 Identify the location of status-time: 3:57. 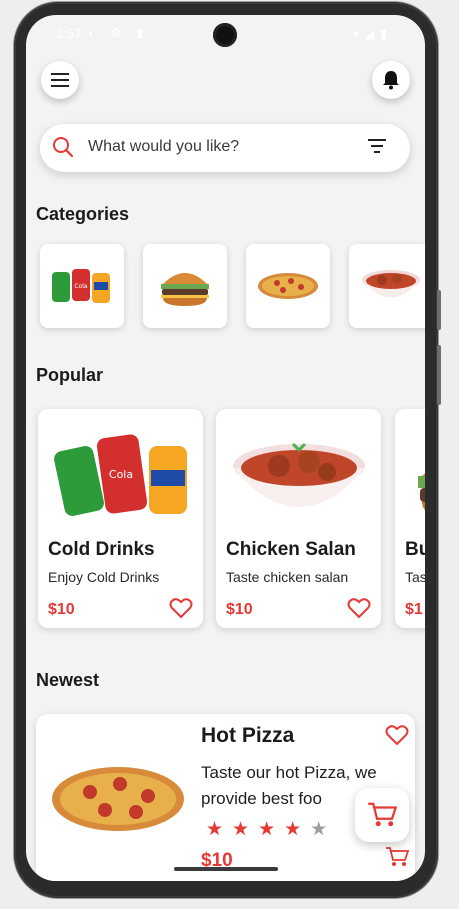
(69, 33).